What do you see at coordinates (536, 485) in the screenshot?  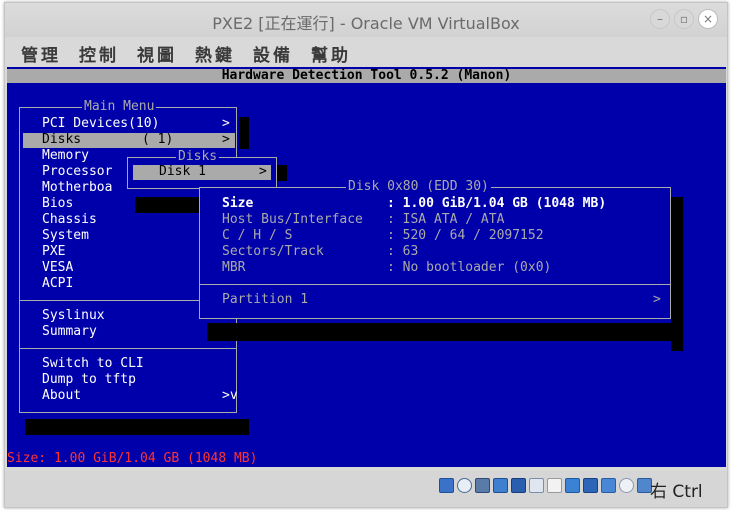 I see `pen-icon` at bounding box center [536, 485].